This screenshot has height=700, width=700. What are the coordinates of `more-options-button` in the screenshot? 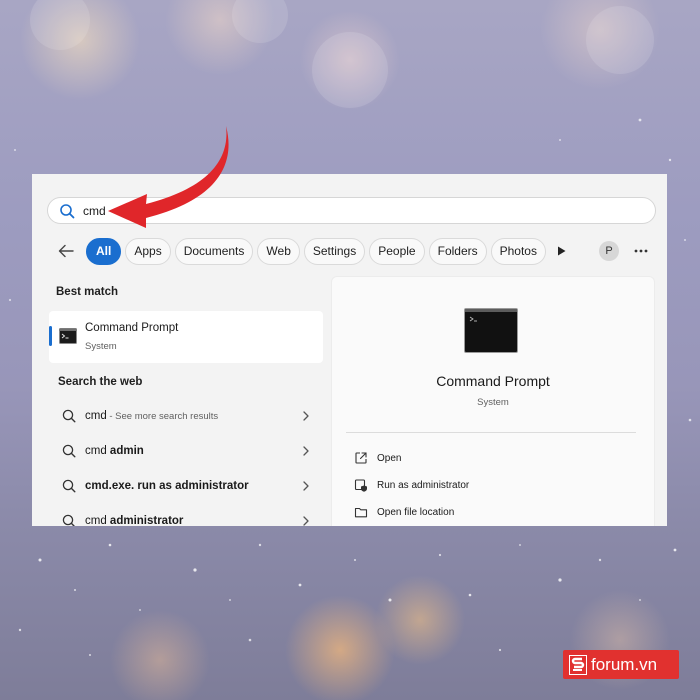 It's located at (641, 251).